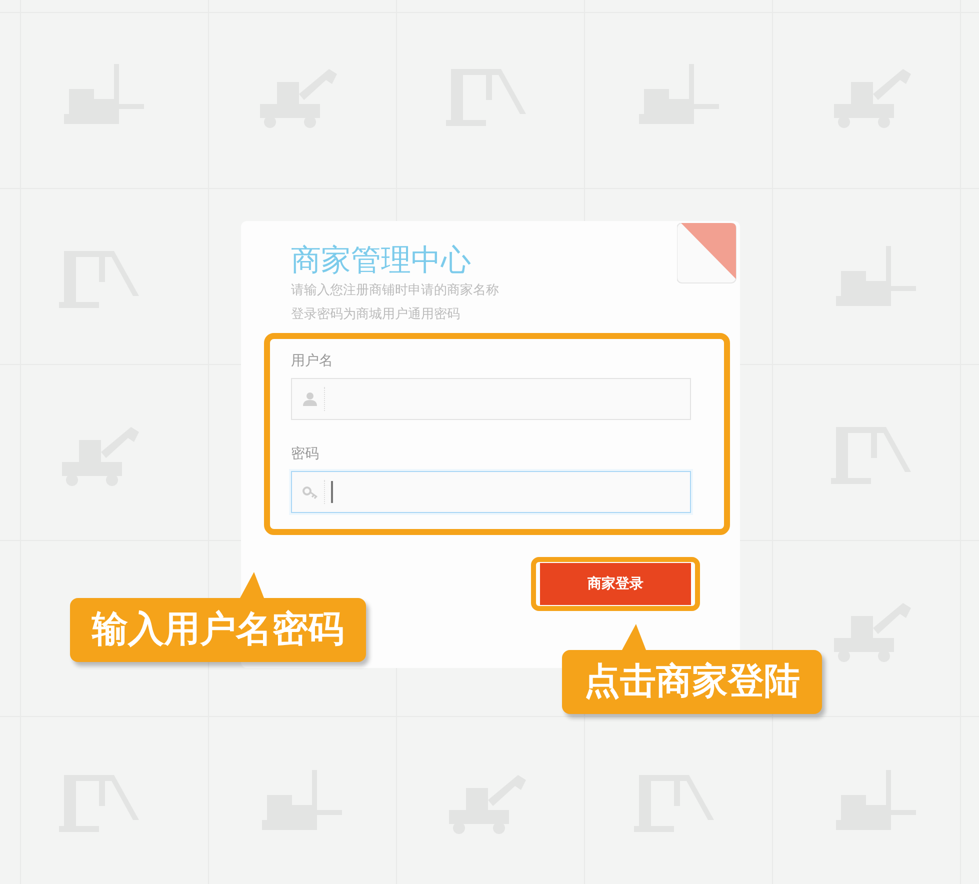  I want to click on hint-text: 请输入您注册商铺时申请的商家名称, so click(395, 291).